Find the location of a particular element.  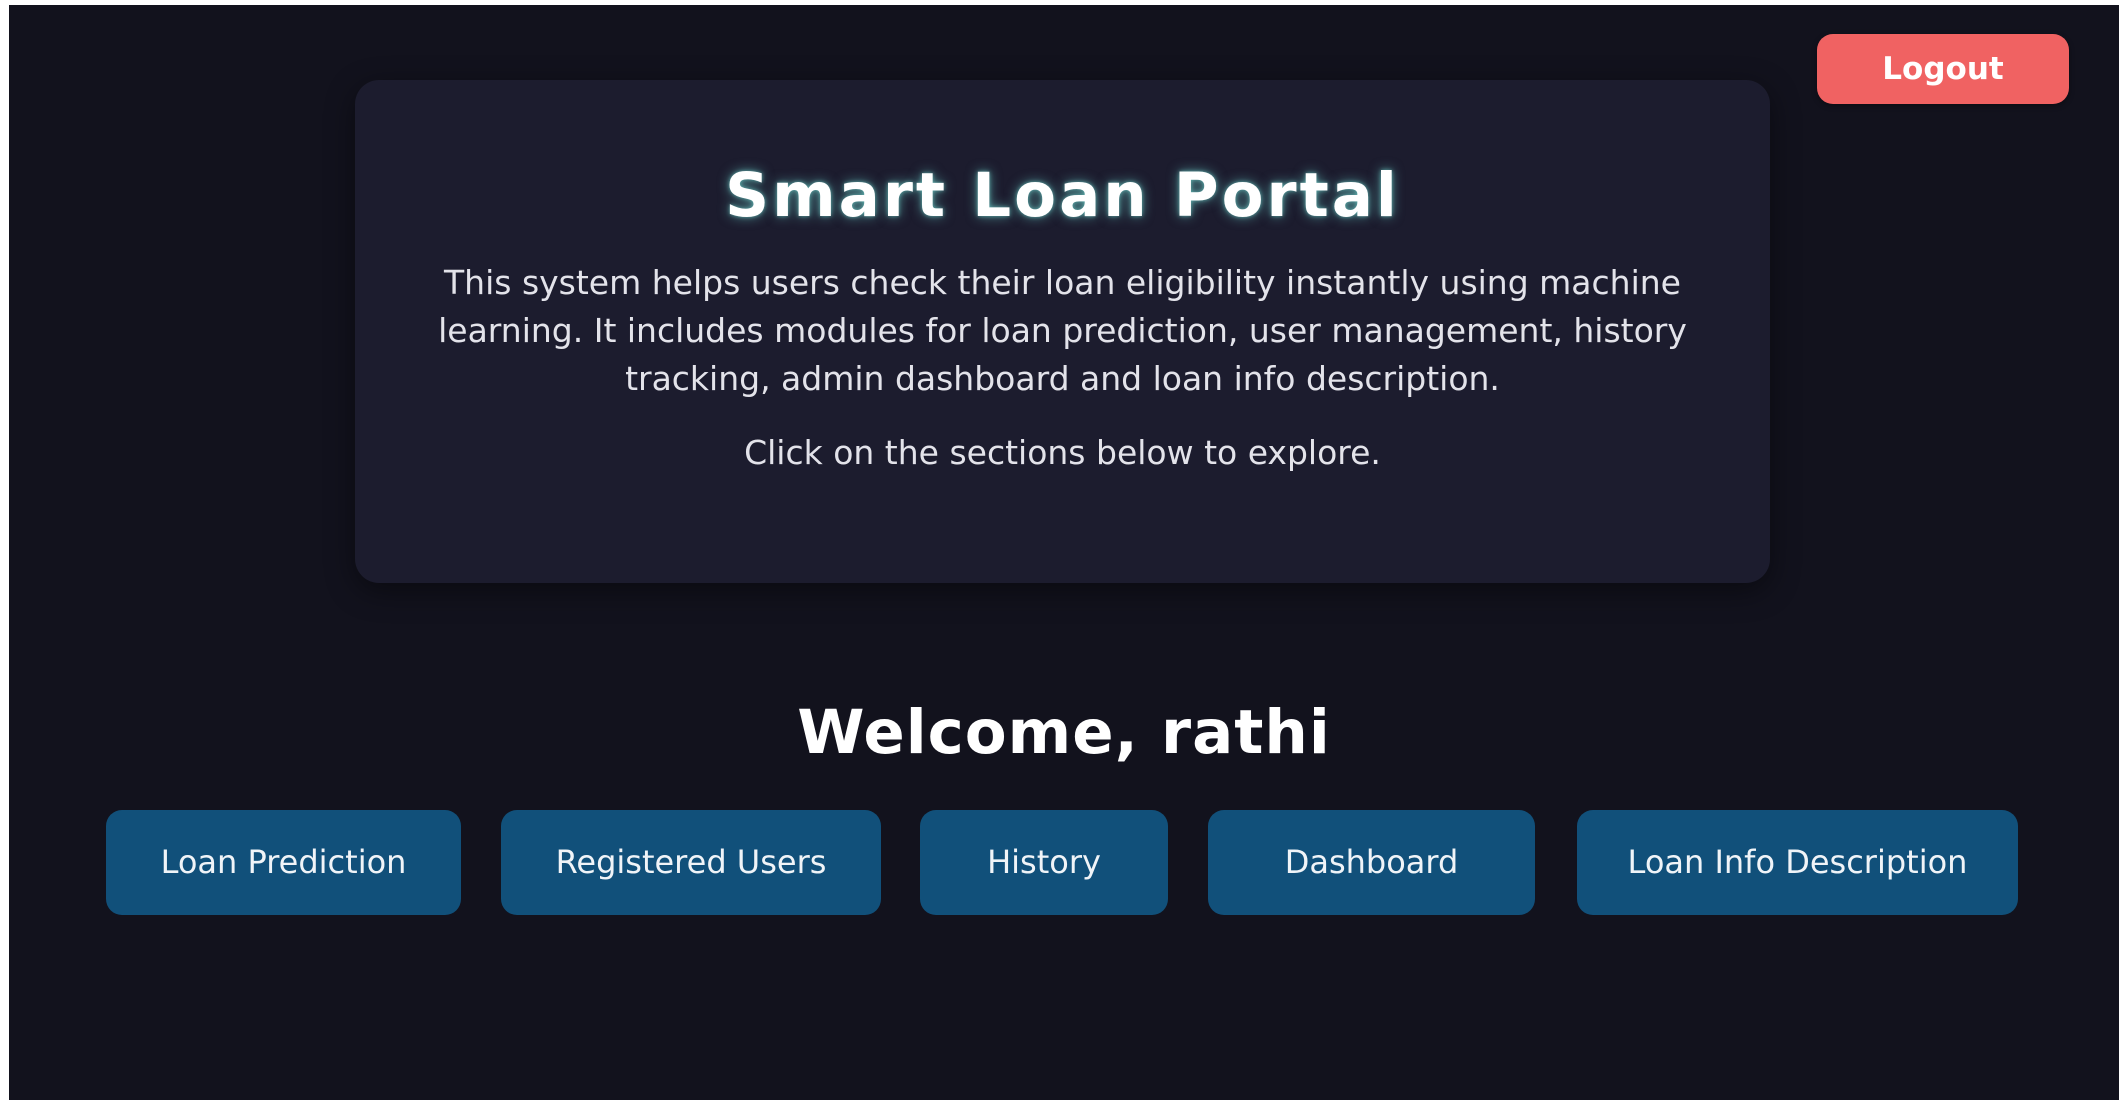

registered-users-label: Registered Users is located at coordinates (691, 862).